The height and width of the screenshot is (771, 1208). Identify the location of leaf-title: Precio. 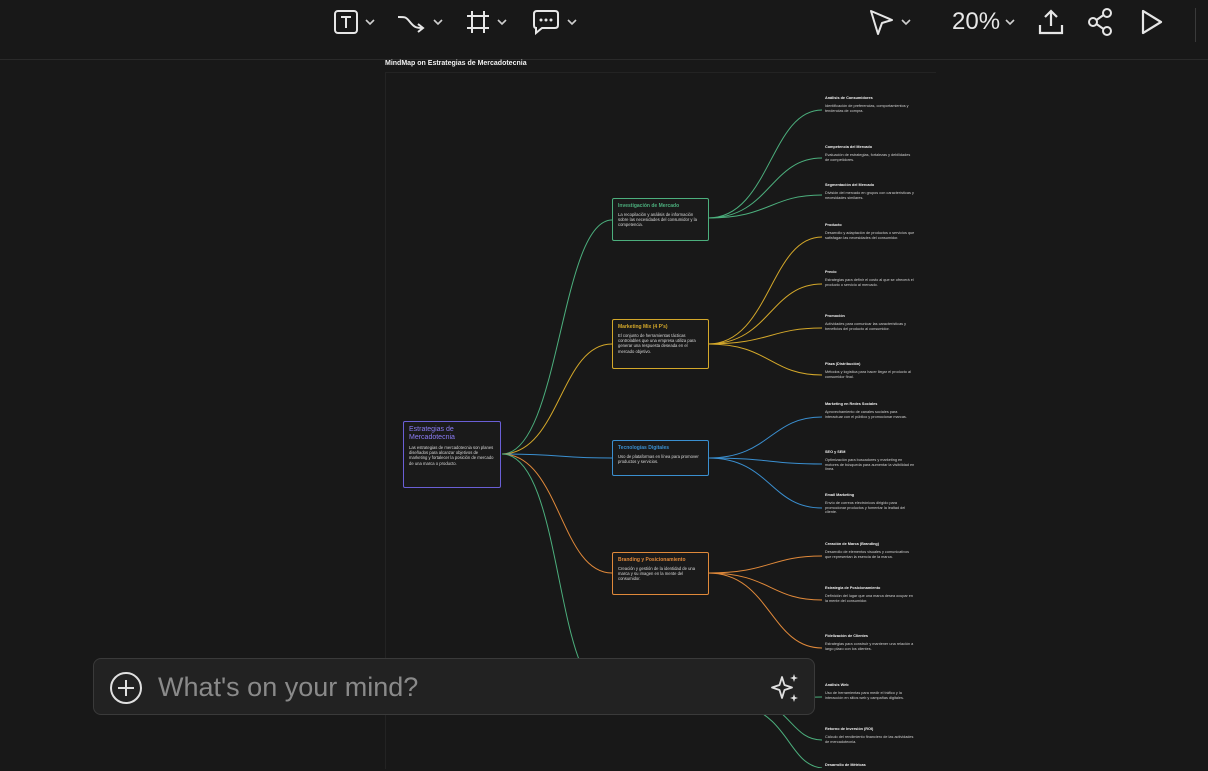
(831, 272).